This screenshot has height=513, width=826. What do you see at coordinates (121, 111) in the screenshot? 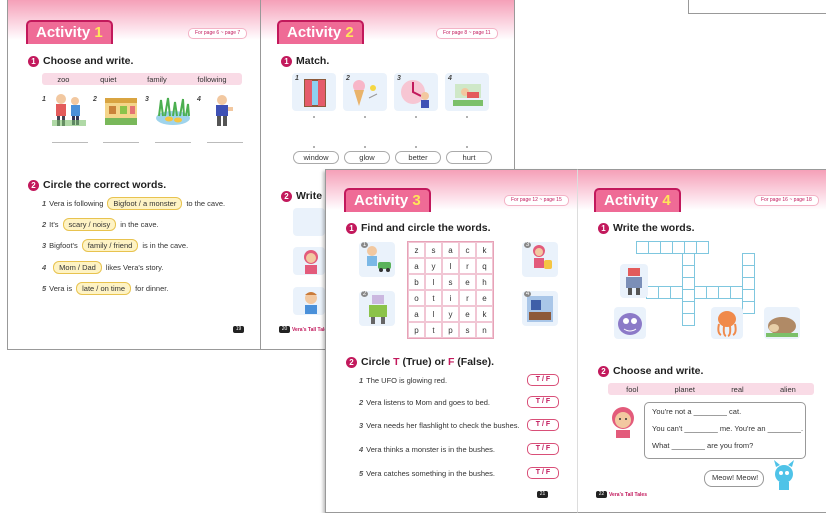
I see `zoo-illustration` at bounding box center [121, 111].